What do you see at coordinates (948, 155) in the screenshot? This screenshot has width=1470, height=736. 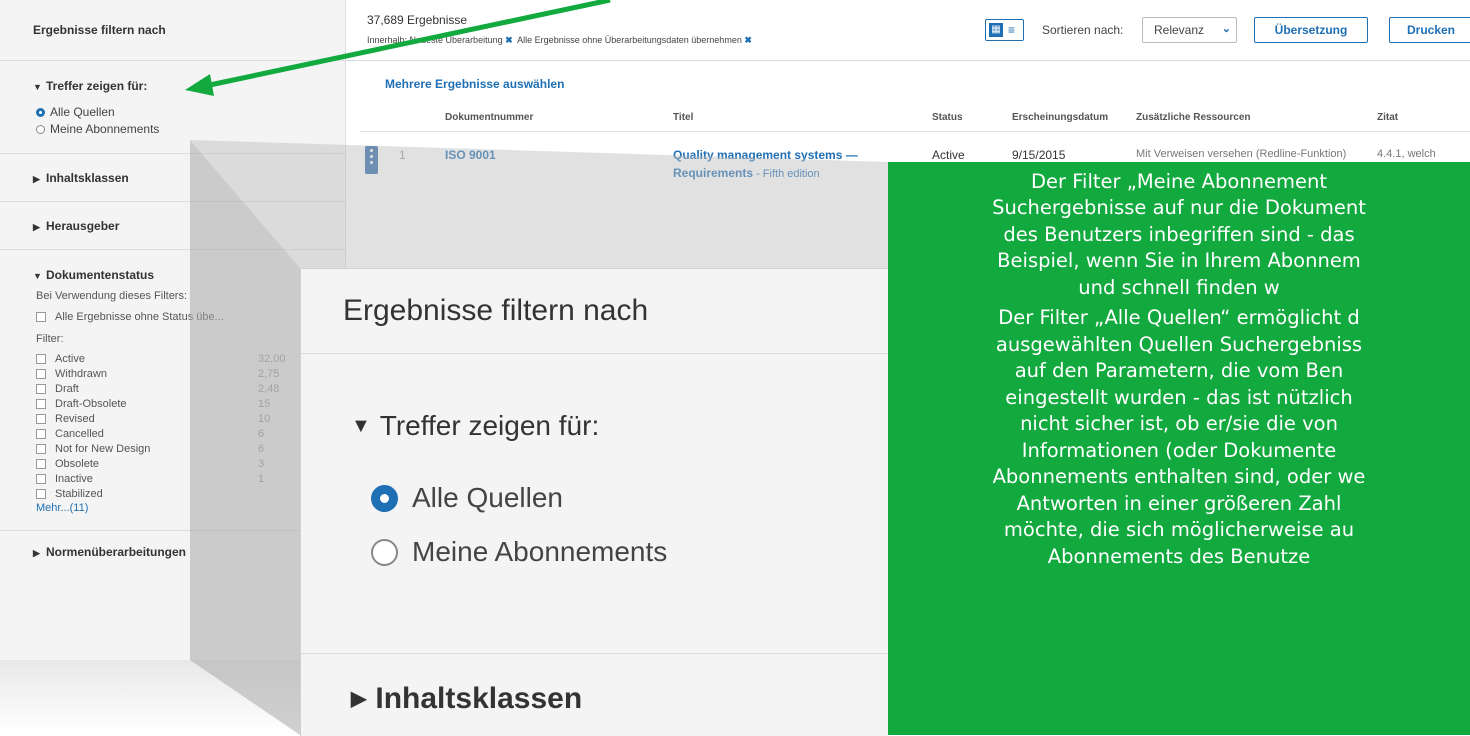 I see `doc-status: Active` at bounding box center [948, 155].